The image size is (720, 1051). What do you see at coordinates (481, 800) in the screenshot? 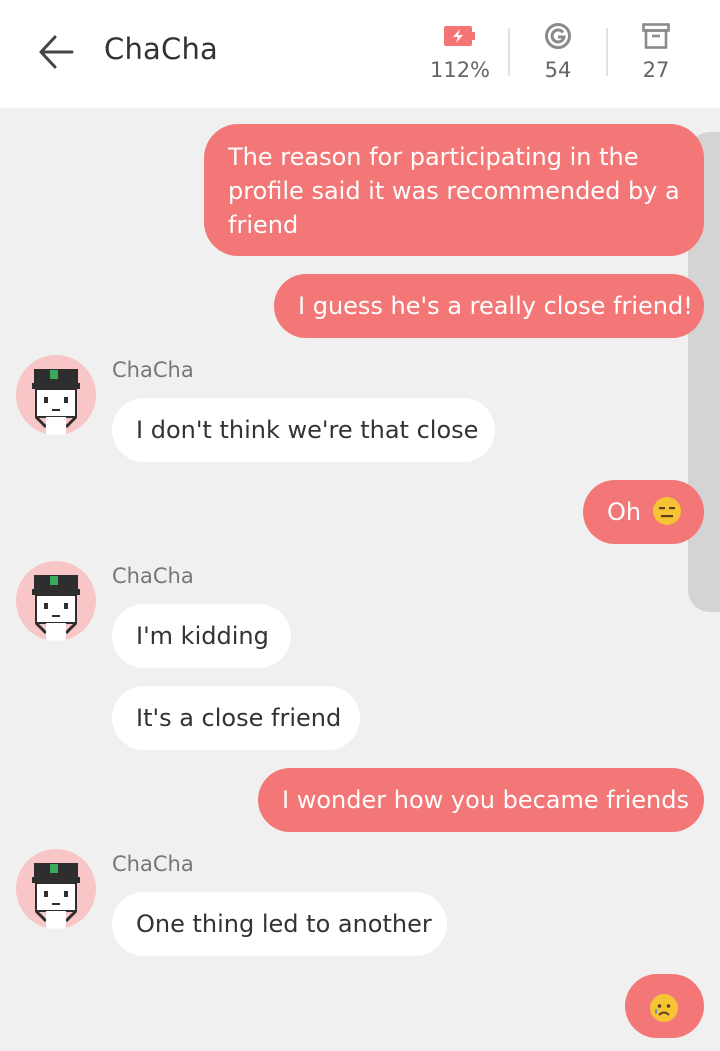
I see `message-bubble-sent: I wonder how you became friends` at bounding box center [481, 800].